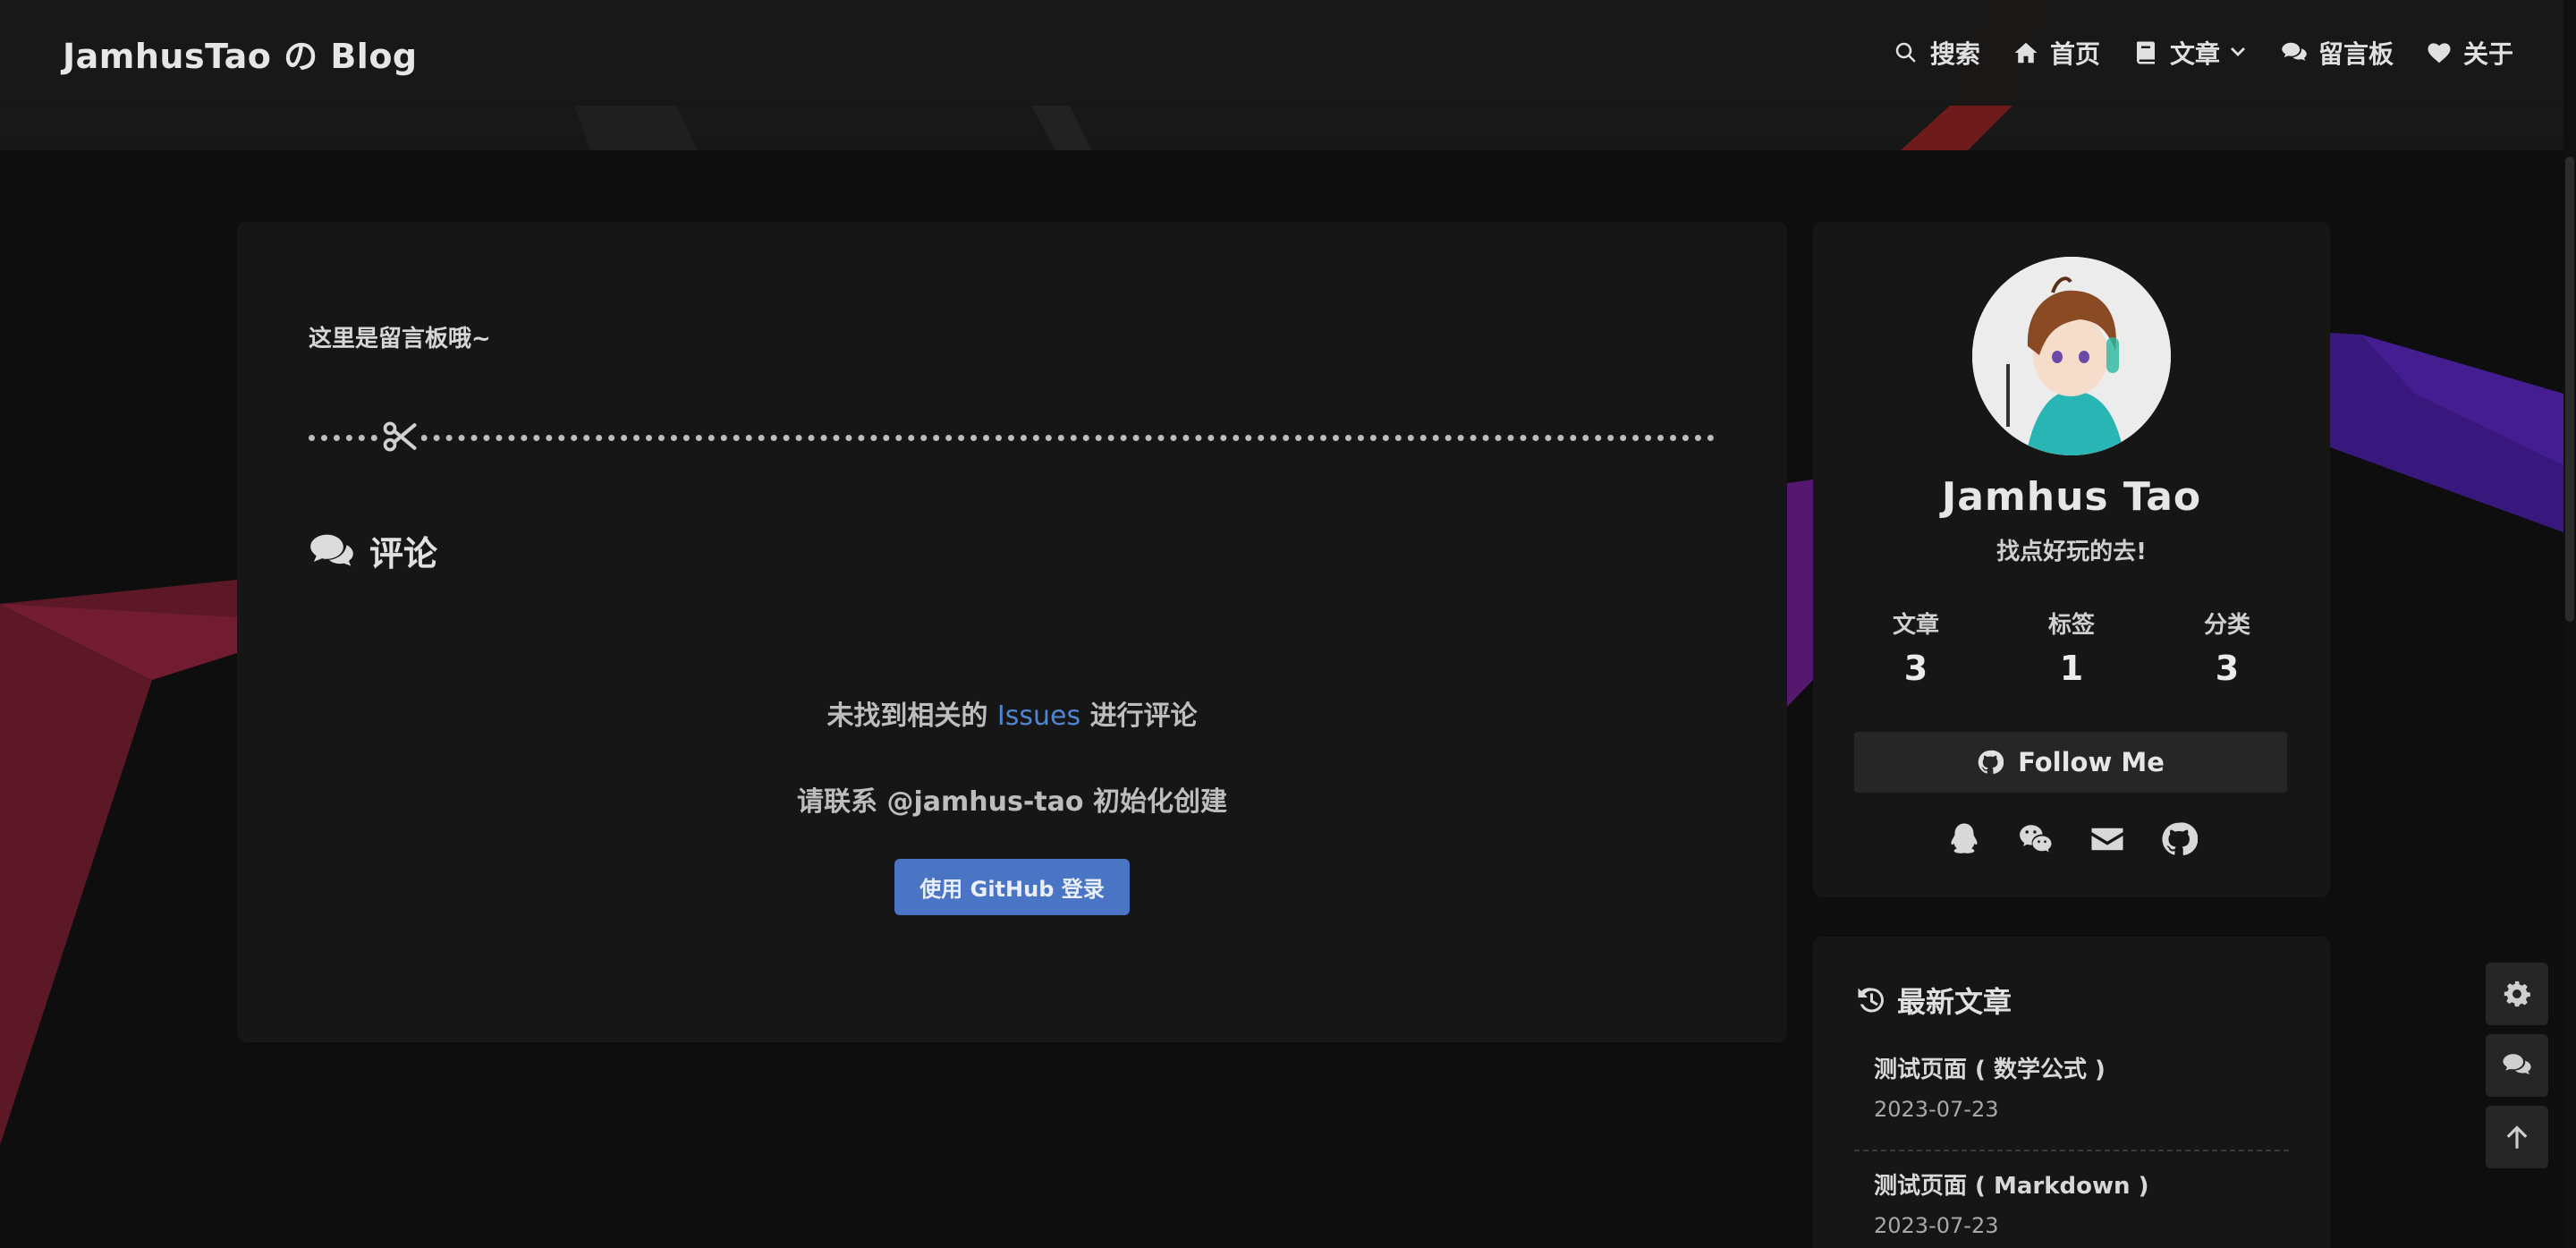 The height and width of the screenshot is (1248, 2576). I want to click on email-icon, so click(2107, 839).